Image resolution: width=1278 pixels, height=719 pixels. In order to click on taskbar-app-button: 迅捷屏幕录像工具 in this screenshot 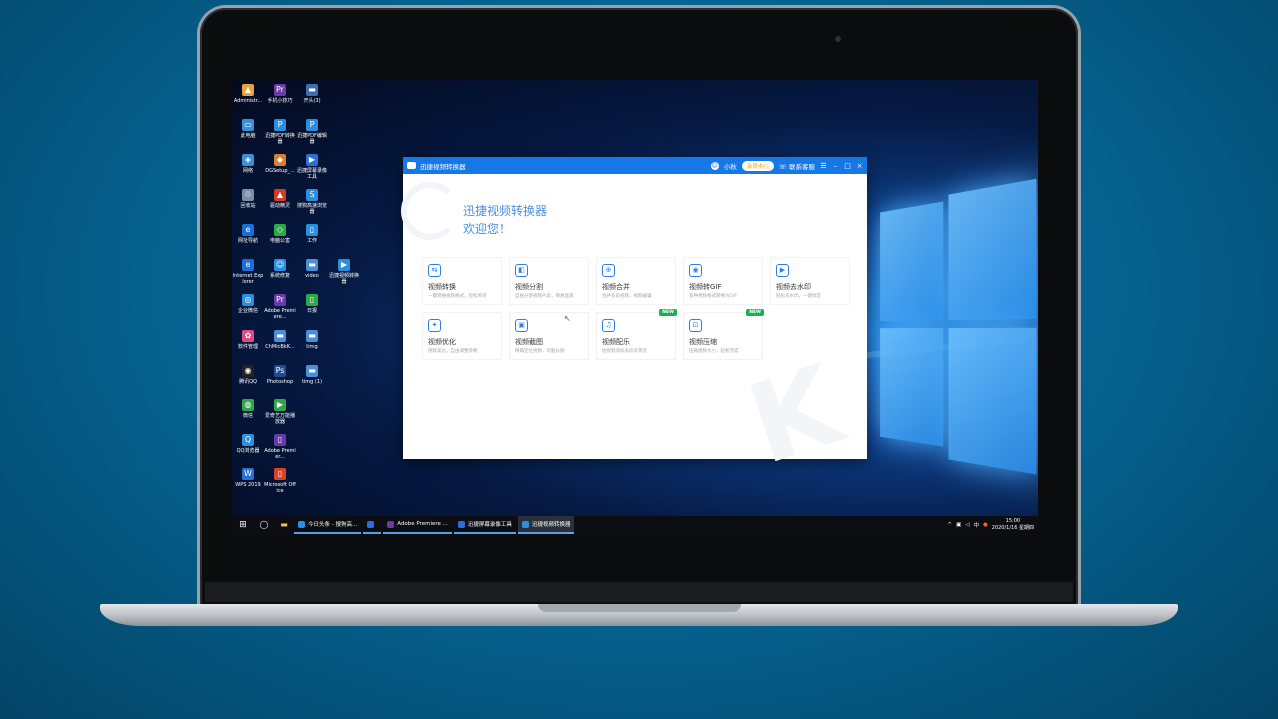, I will do `click(484, 525)`.